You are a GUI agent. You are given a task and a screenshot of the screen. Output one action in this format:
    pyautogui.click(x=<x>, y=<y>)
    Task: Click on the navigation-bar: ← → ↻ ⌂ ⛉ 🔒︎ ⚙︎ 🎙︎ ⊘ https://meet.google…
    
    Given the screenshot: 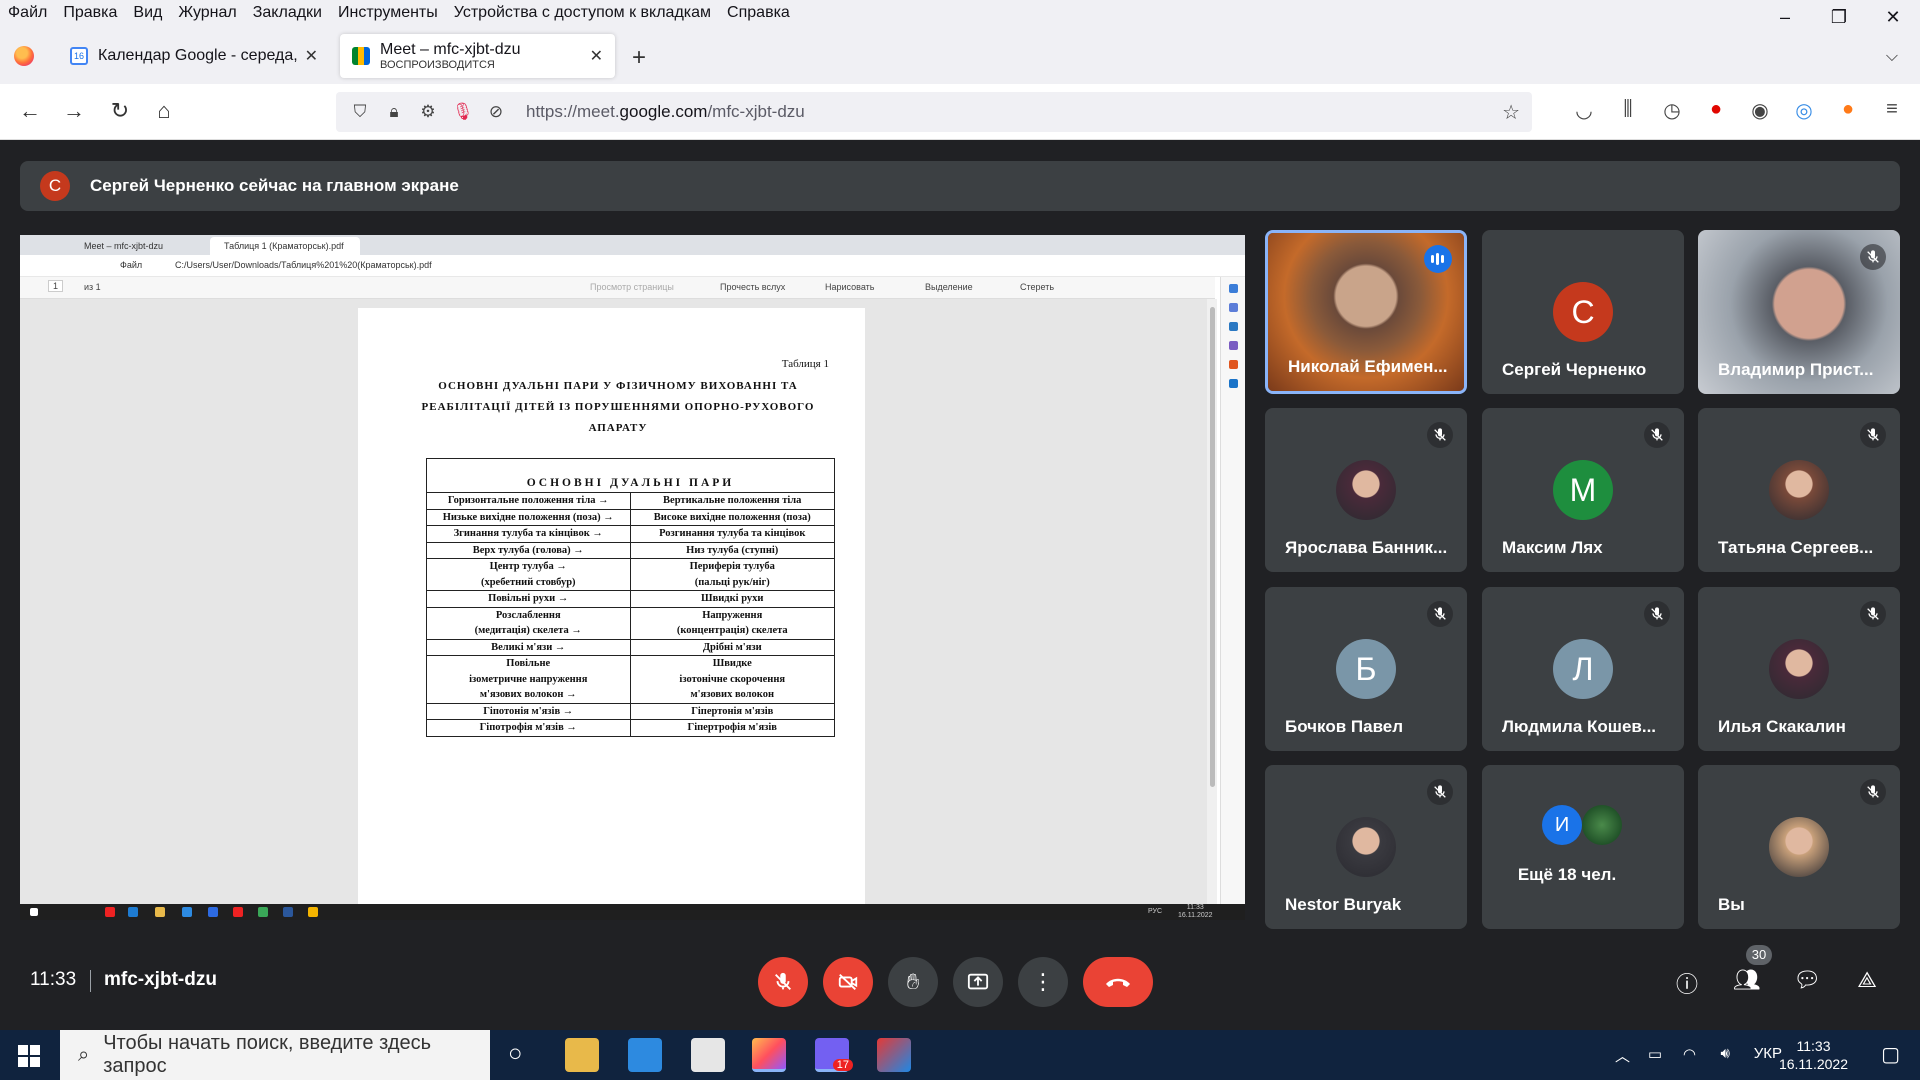 What is the action you would take?
    pyautogui.click(x=960, y=112)
    